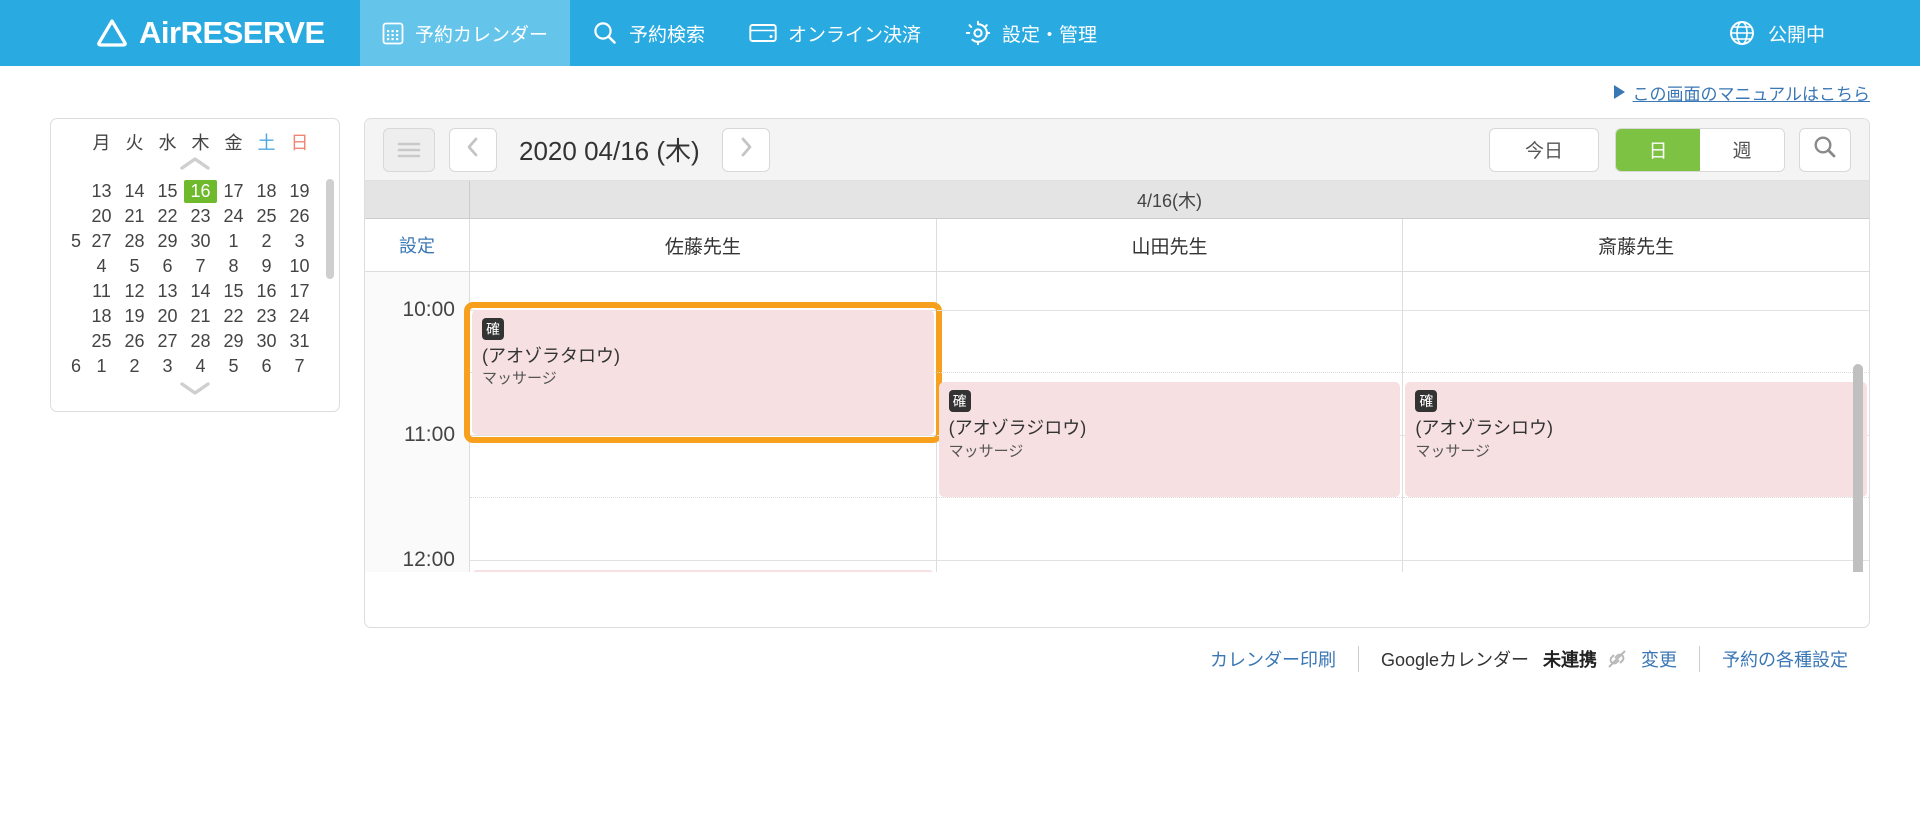 Image resolution: width=1920 pixels, height=840 pixels. What do you see at coordinates (1273, 659) in the screenshot?
I see `print-calendar-link: カレンダー印刷` at bounding box center [1273, 659].